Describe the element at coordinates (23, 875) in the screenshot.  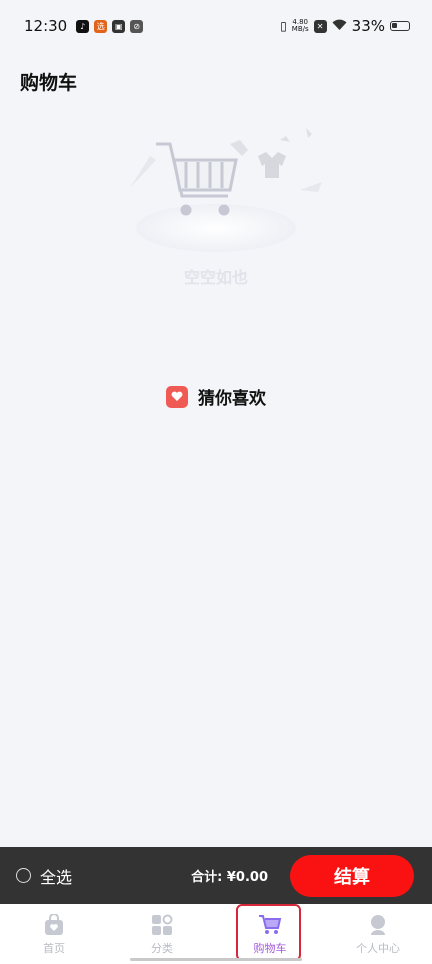
I see `select-all-radio` at that location.